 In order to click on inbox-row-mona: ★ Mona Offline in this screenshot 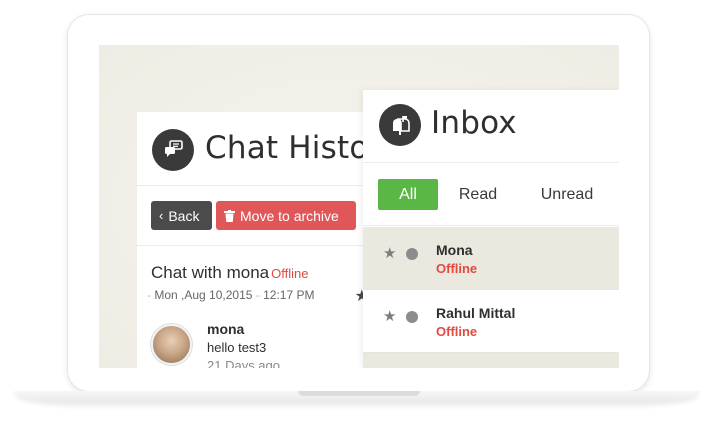, I will do `click(491, 258)`.